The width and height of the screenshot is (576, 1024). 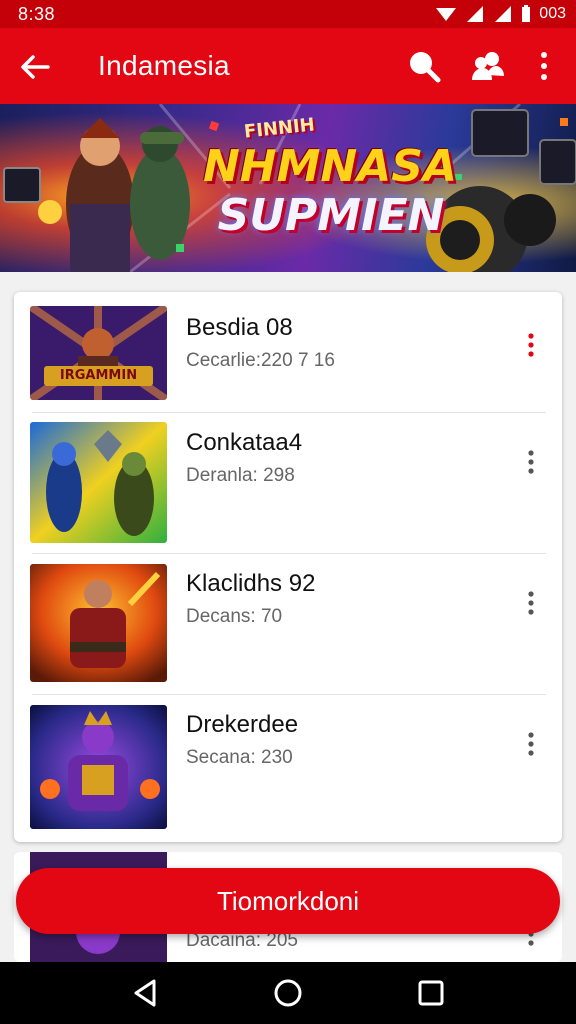 What do you see at coordinates (239, 327) in the screenshot?
I see `item-title: Besdia 08` at bounding box center [239, 327].